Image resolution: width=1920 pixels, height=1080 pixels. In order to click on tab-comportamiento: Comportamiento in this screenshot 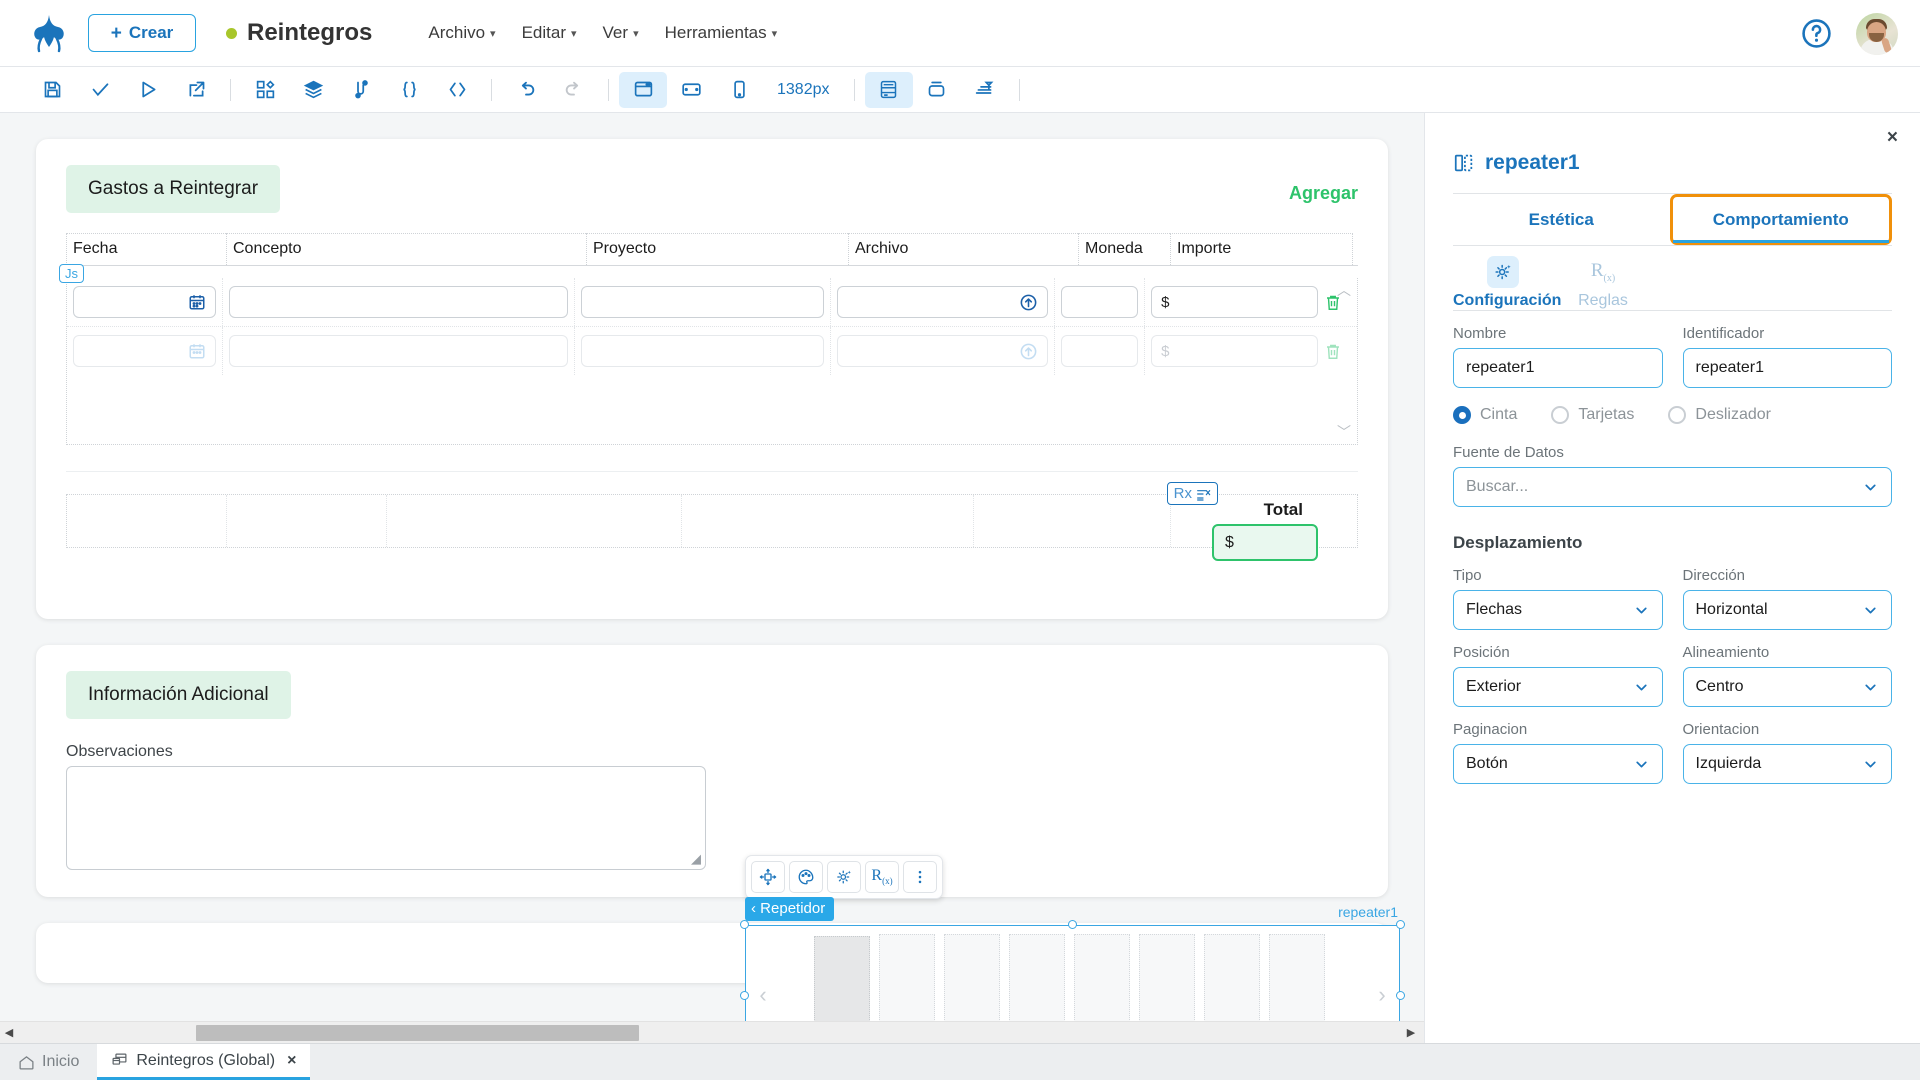, I will do `click(1780, 219)`.